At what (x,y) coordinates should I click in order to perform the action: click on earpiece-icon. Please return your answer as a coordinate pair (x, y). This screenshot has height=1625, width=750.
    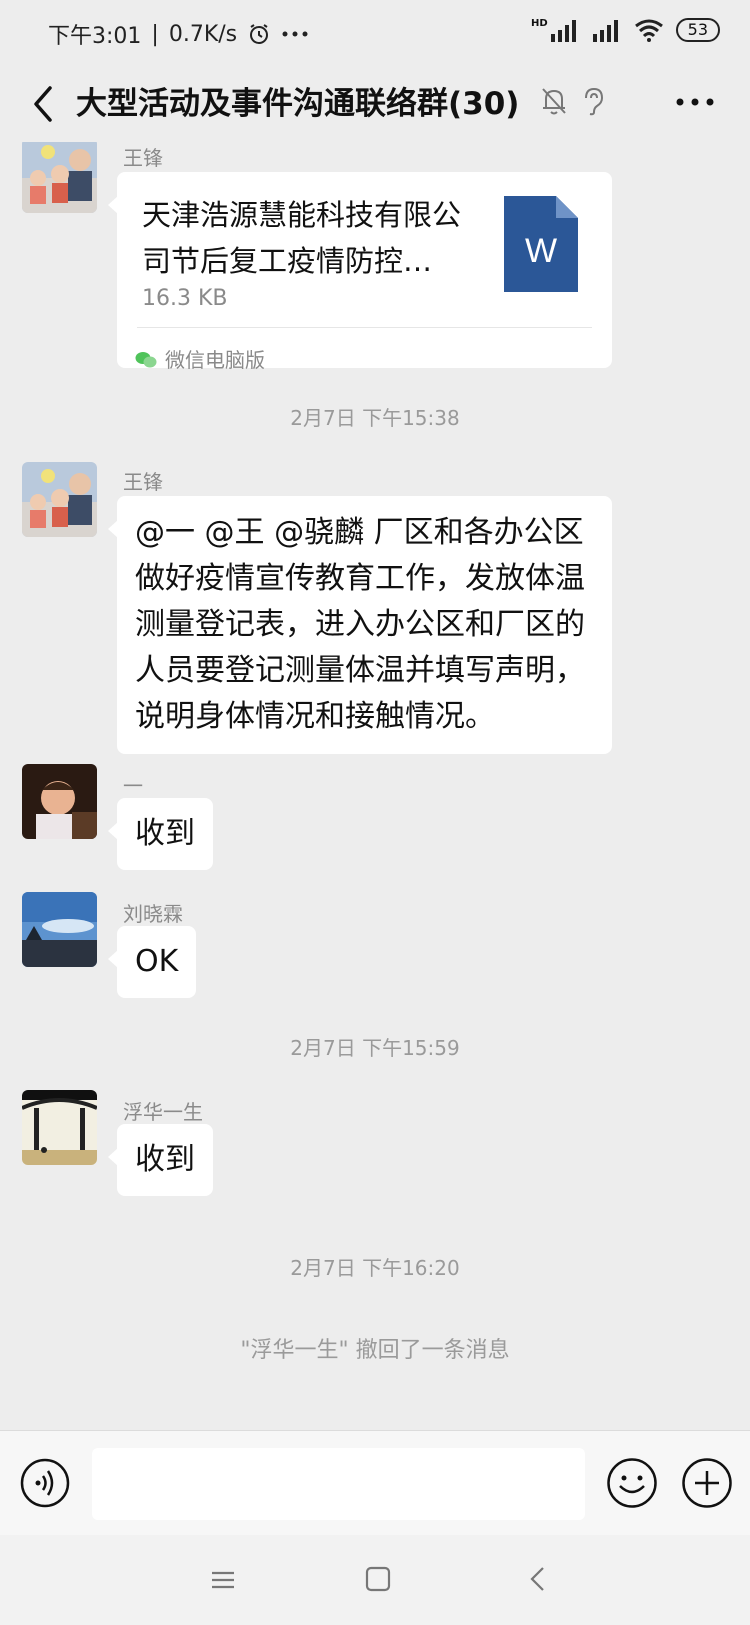
    Looking at the image, I should click on (594, 101).